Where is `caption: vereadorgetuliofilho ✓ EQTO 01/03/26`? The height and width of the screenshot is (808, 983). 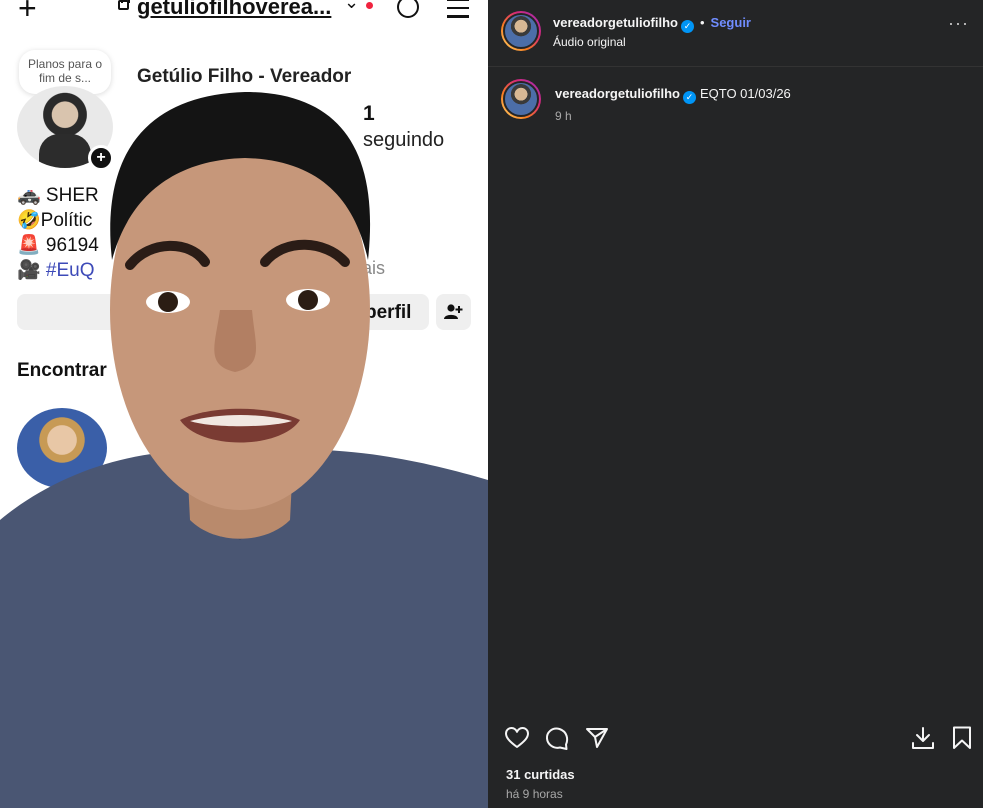 caption: vereadorgetuliofilho ✓ EQTO 01/03/26 is located at coordinates (673, 94).